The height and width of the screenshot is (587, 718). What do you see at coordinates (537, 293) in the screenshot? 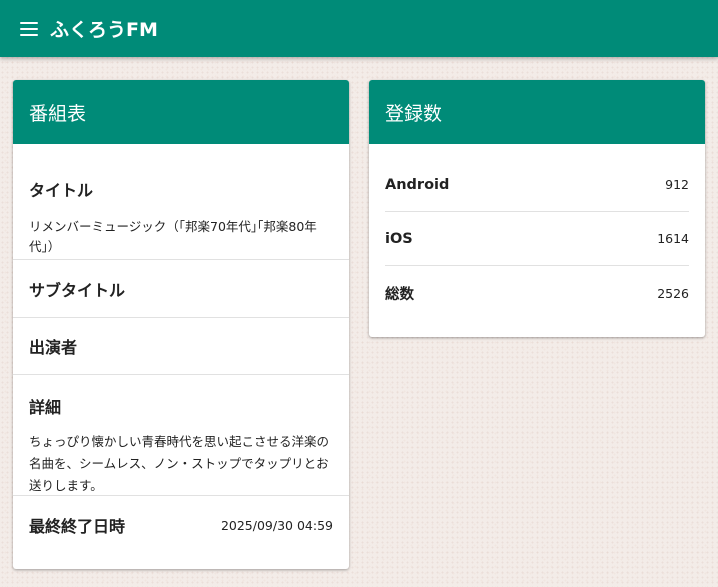
I see `registration-row-total: 総数 2526` at bounding box center [537, 293].